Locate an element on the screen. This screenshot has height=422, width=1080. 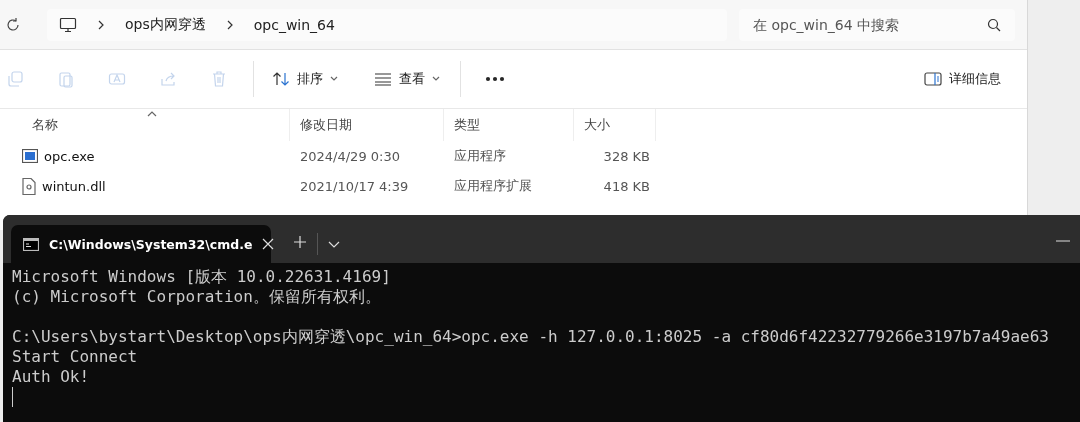
console-icon is located at coordinates (31, 244).